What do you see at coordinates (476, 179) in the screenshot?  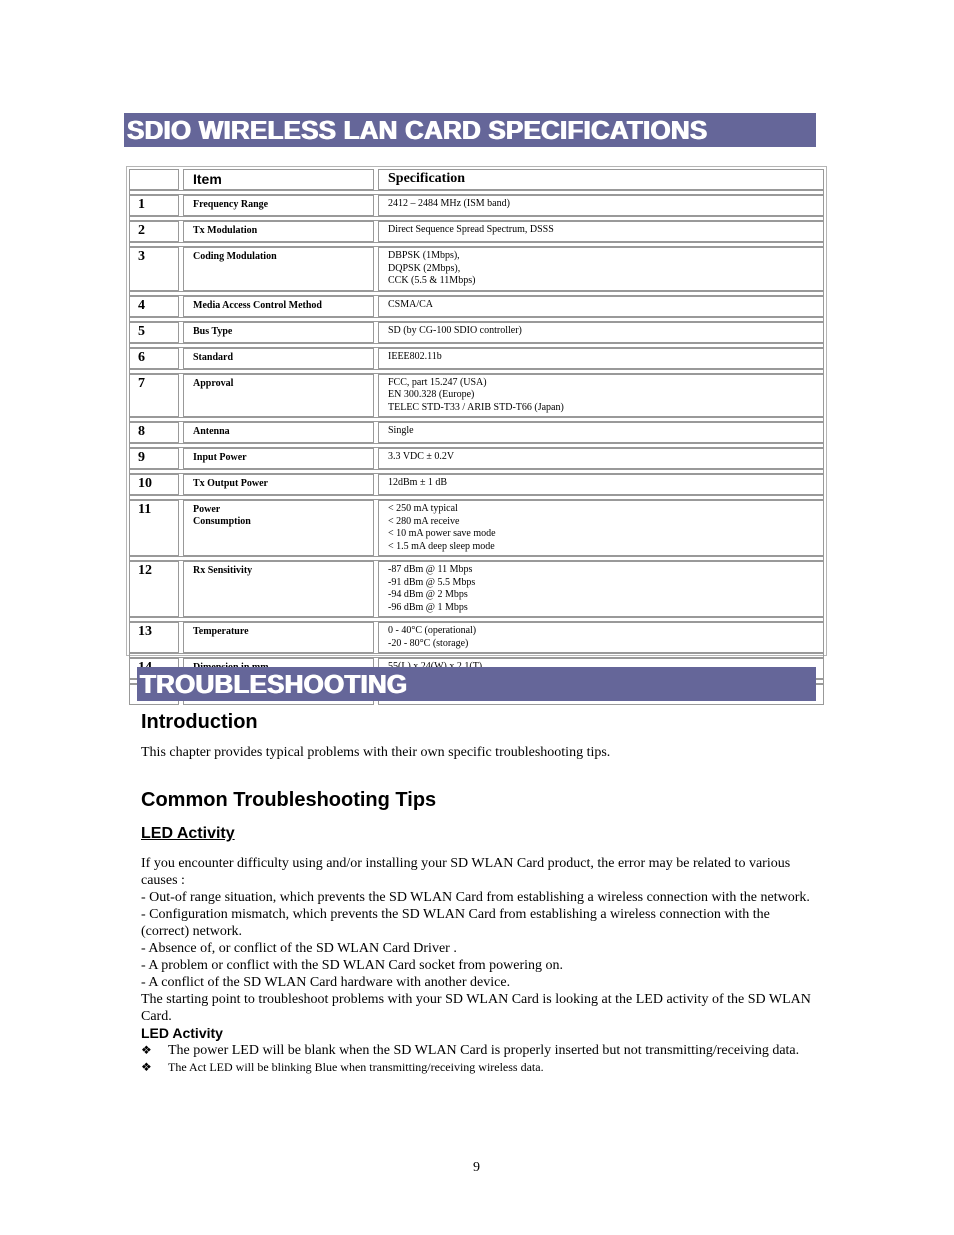 I see `table-header-row: Item Specification` at bounding box center [476, 179].